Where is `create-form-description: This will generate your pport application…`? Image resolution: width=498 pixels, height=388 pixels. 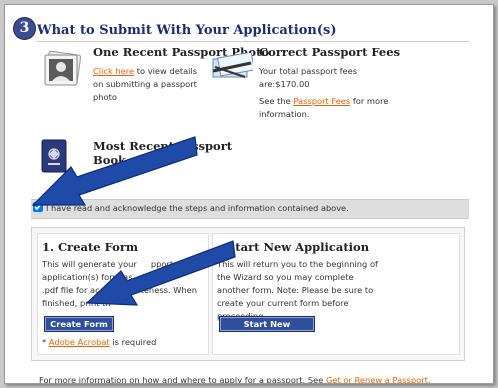 create-form-description: This will generate your pport application… is located at coordinates (127, 284).